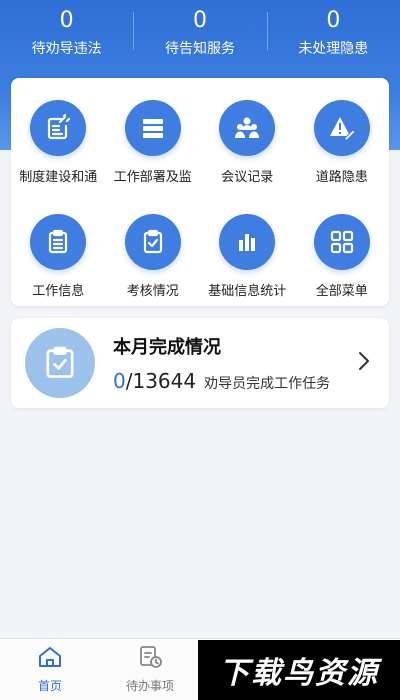 Image resolution: width=400 pixels, height=700 pixels. Describe the element at coordinates (150, 659) in the screenshot. I see `todo-clock-icon` at that location.